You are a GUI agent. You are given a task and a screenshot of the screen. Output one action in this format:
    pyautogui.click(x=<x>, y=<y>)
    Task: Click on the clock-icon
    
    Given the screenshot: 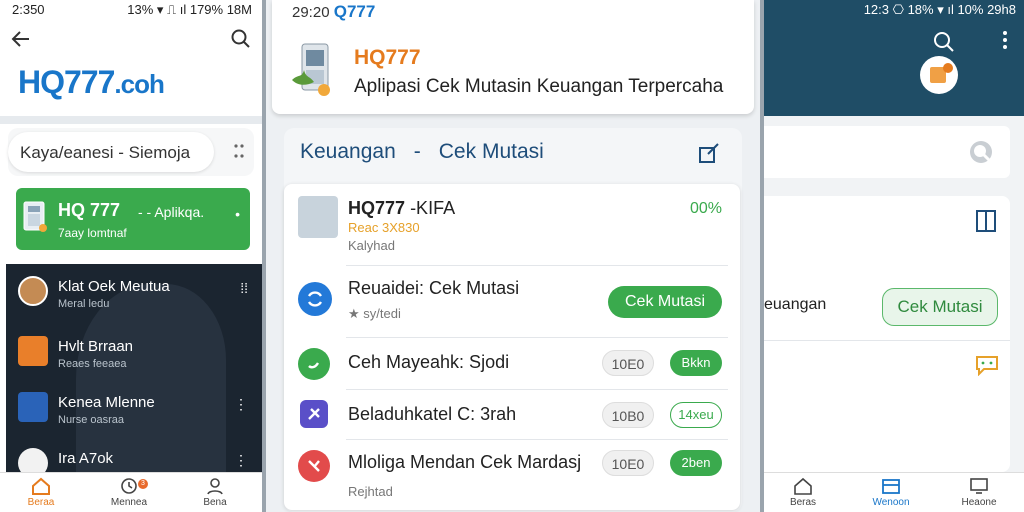 What is the action you would take?
    pyautogui.click(x=129, y=486)
    